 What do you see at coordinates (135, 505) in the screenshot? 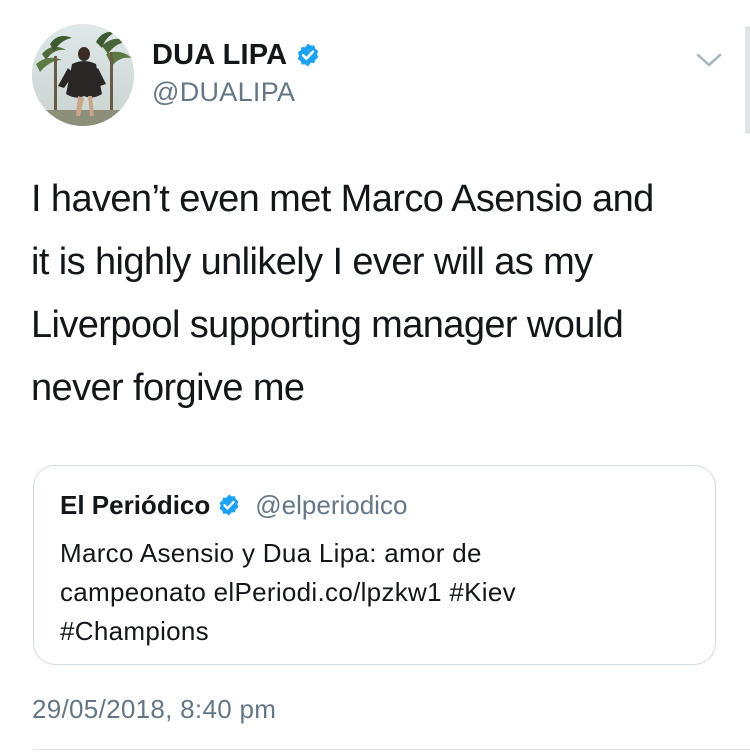
I see `quoted-author-name: El Periódico` at bounding box center [135, 505].